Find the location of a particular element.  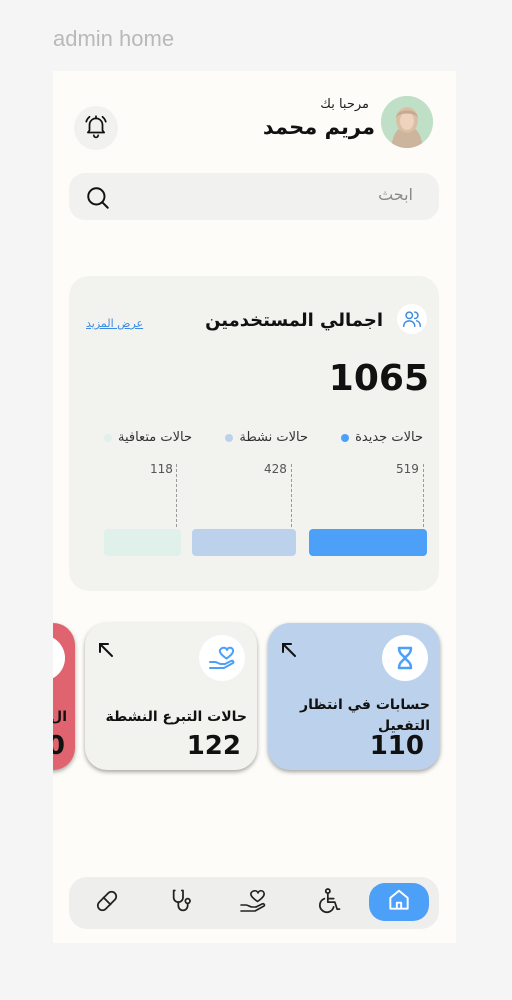

nav-medicine is located at coordinates (107, 903).